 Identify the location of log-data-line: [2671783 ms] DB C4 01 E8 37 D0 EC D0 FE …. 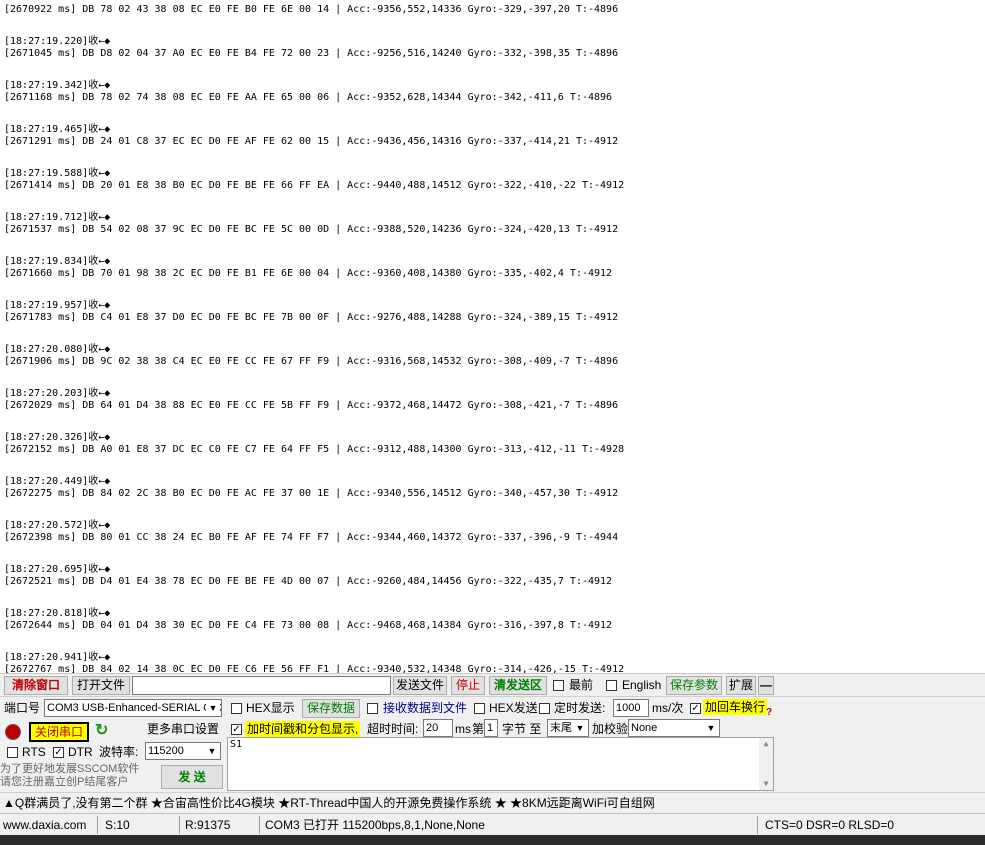
(311, 317).